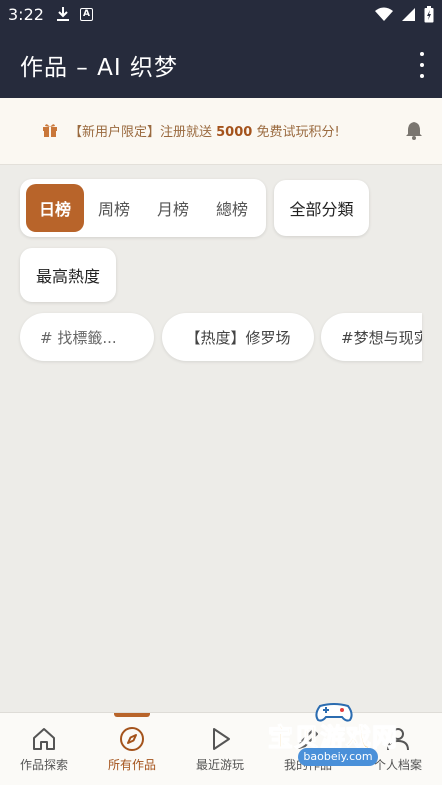 Image resolution: width=442 pixels, height=785 pixels. Describe the element at coordinates (234, 132) in the screenshot. I see `promo-amount: 5000` at that location.